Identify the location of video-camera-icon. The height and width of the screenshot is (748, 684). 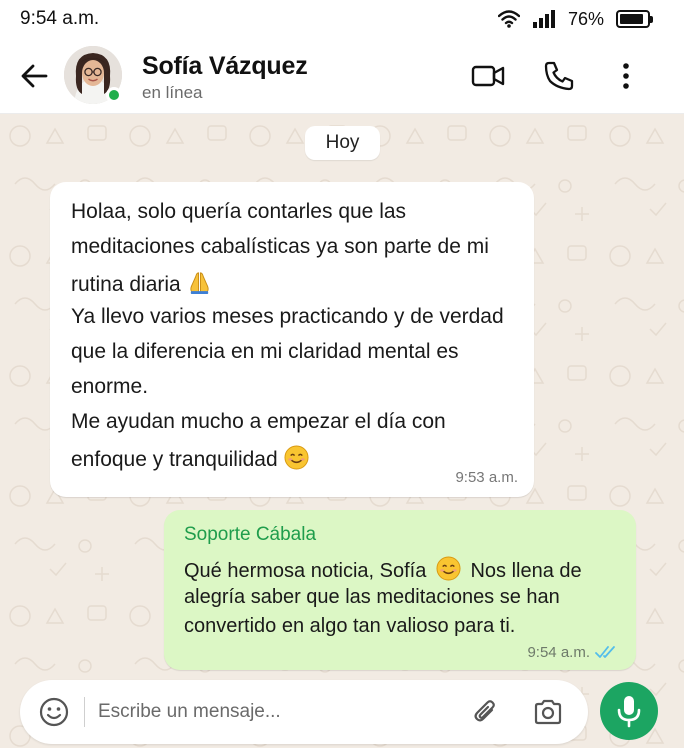
(488, 76).